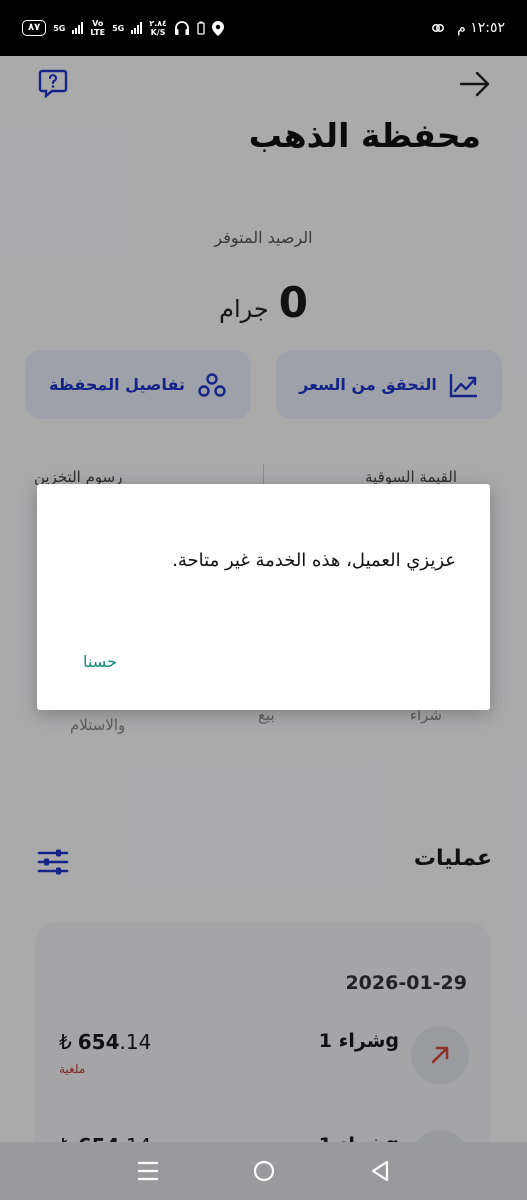 The image size is (527, 1200). I want to click on data-speed: ٢.٨٤ K/S, so click(158, 28).